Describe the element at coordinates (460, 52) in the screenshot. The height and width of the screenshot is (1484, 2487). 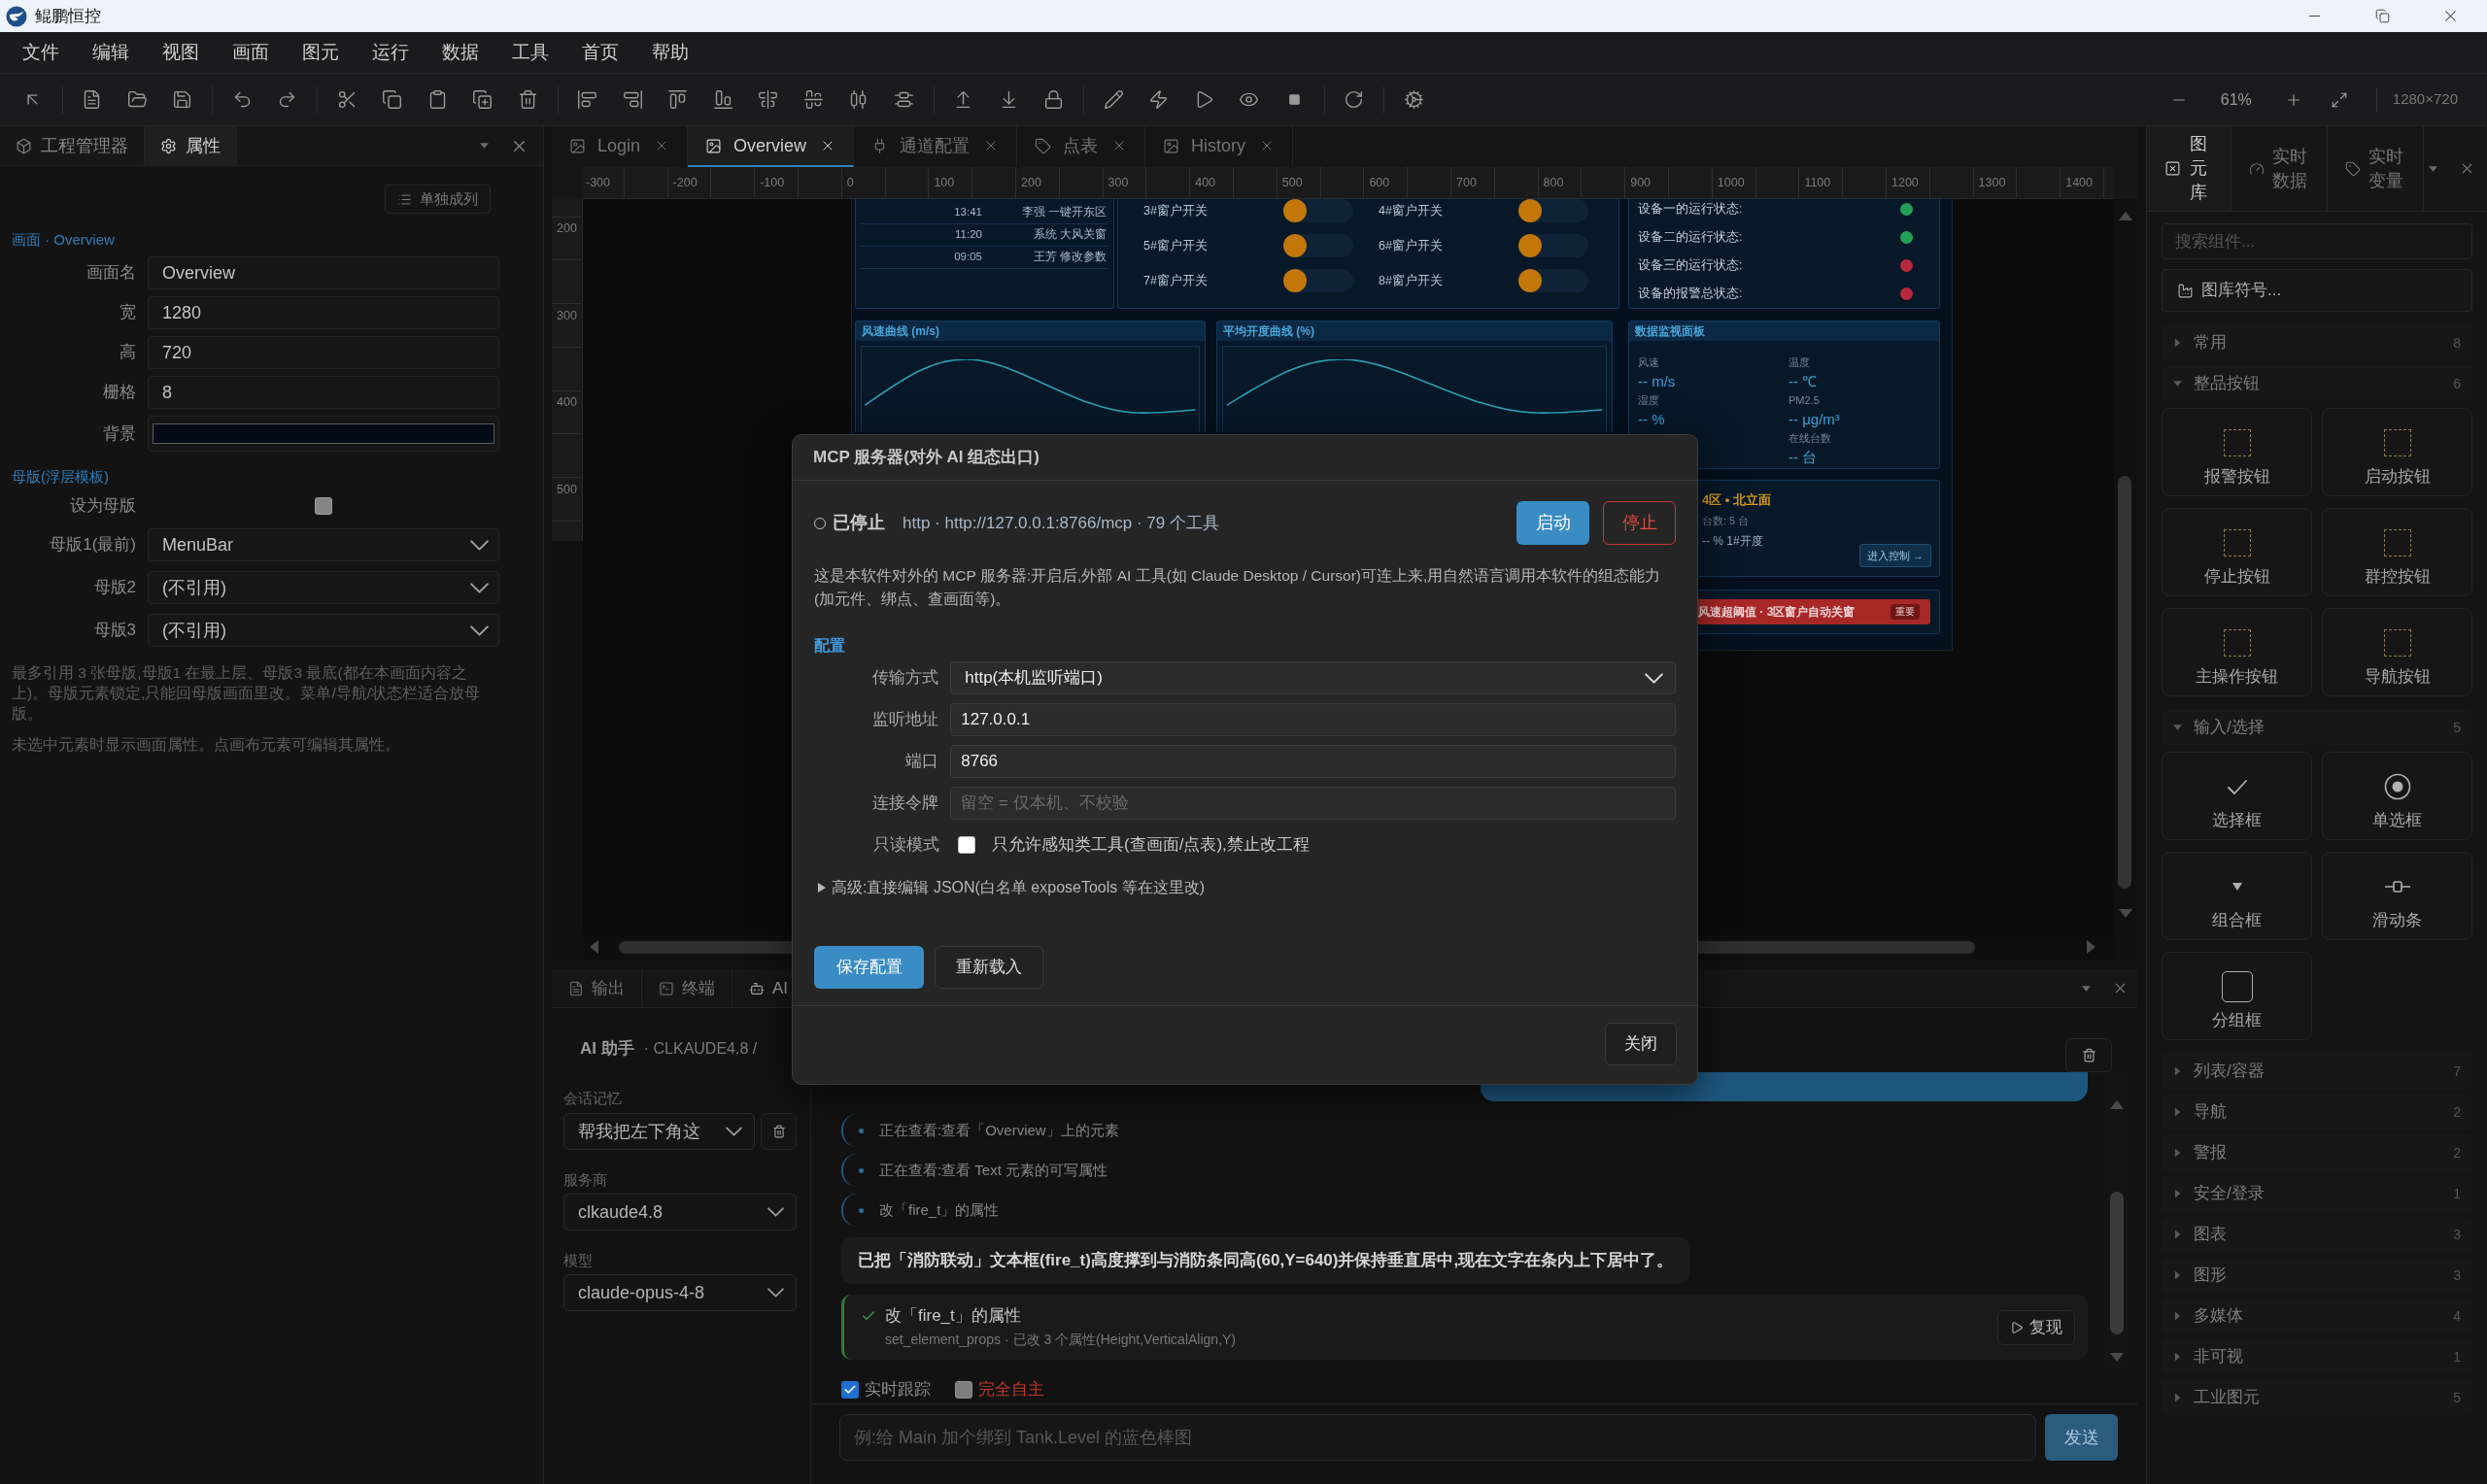
I see `menu-item: 数据` at that location.